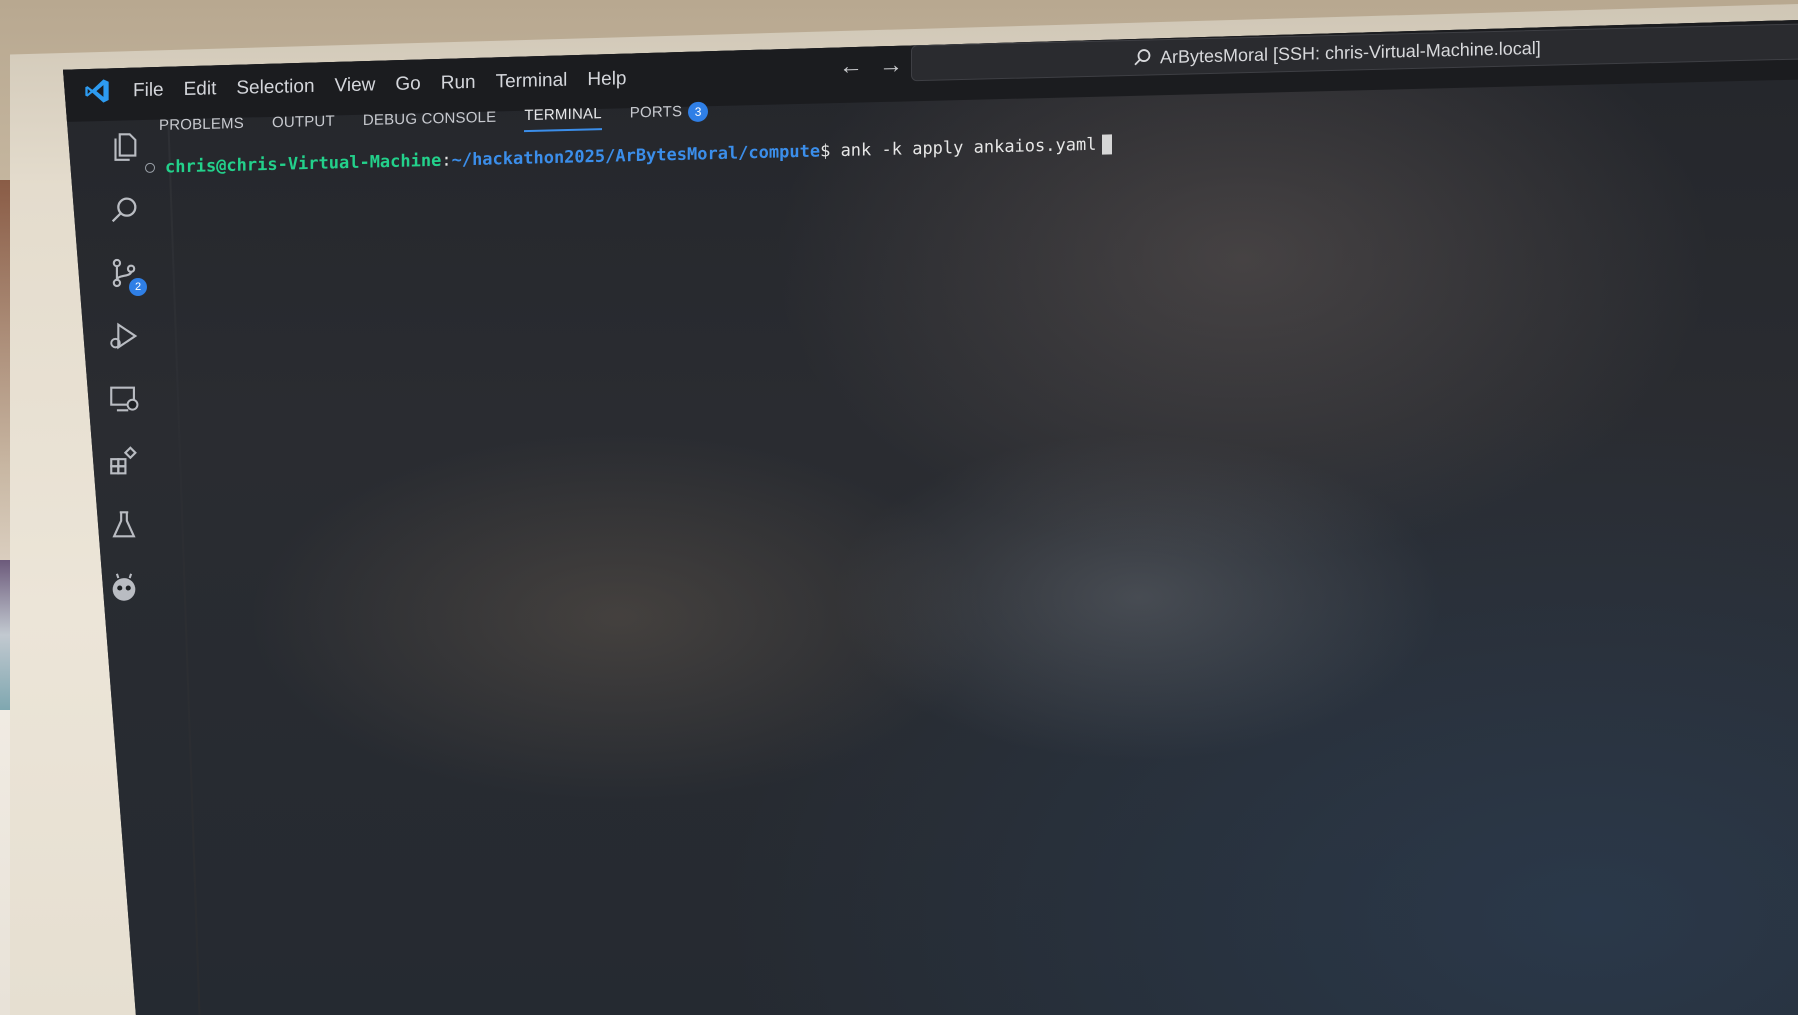 This screenshot has height=1015, width=1798. Describe the element at coordinates (563, 118) in the screenshot. I see `tab-terminal: TERMINAL` at that location.